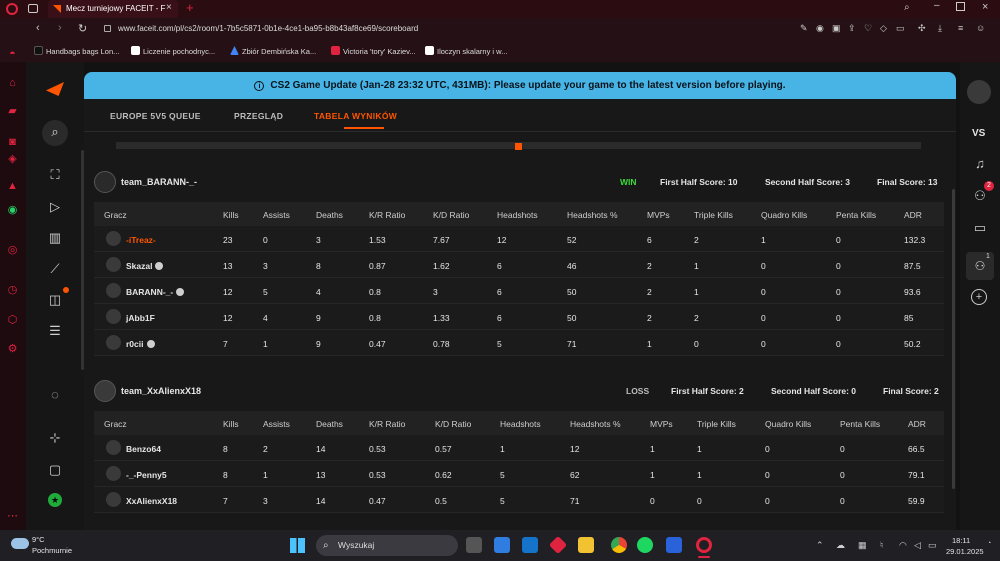 The width and height of the screenshot is (1000, 561). What do you see at coordinates (978, 133) in the screenshot?
I see `vs-label: VS` at bounding box center [978, 133].